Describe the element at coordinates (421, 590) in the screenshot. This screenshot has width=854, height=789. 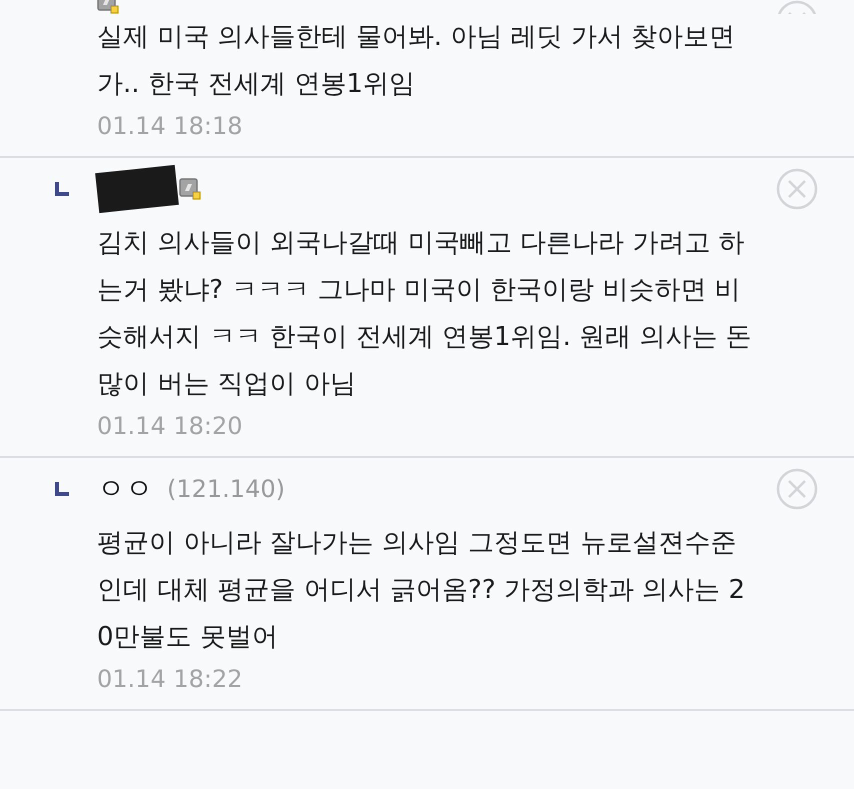
I see `comment-text: 평균이 아니라 잘나가는 의사임 그정도면 뉴로설젼수준 인데 대체 평균을 어디서 긁어옴?? 가정의학과 의사는 2 0만불도 못벌어` at that location.